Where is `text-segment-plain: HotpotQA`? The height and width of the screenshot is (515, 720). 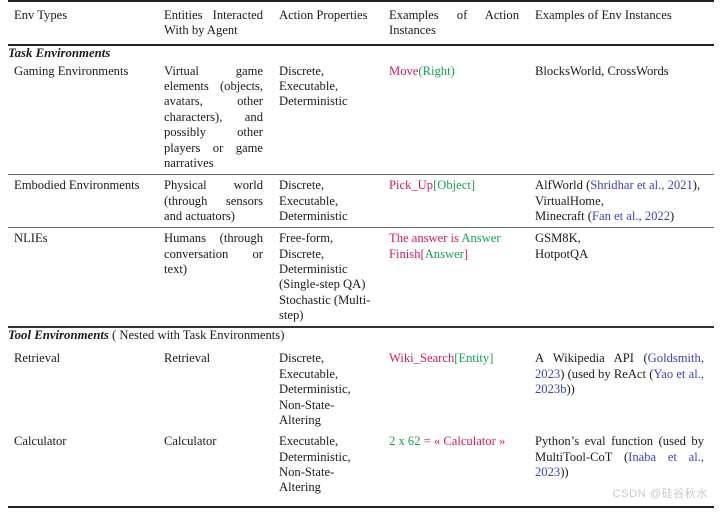 text-segment-plain: HotpotQA is located at coordinates (562, 253).